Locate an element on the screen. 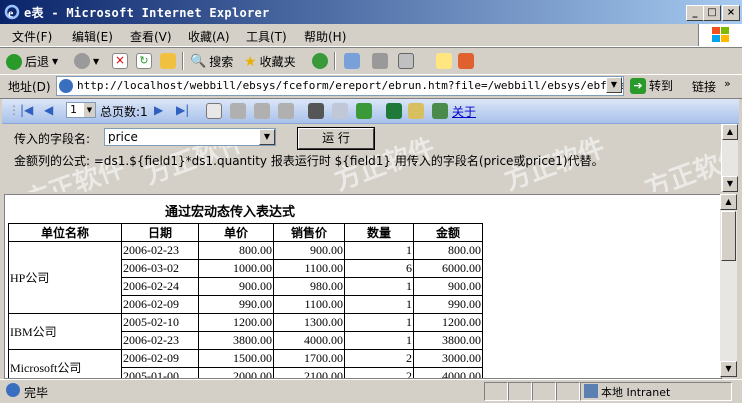 The image size is (742, 403). forward-button: ▼ is located at coordinates (86, 61).